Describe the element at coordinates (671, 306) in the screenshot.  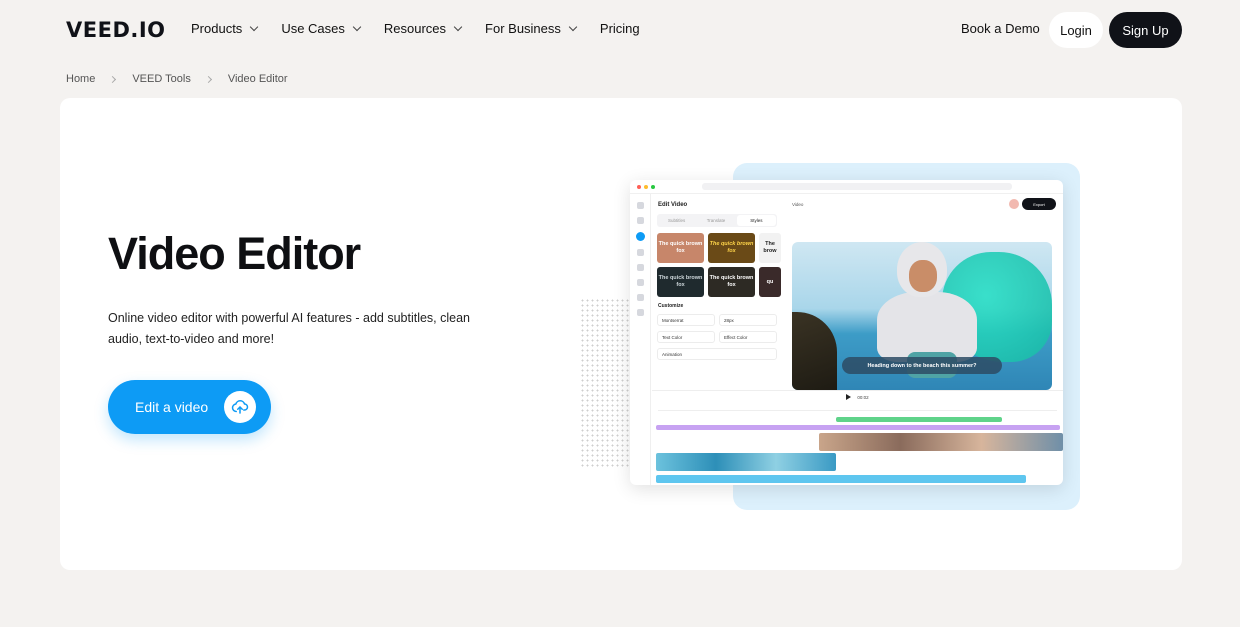
I see `customize-label: Customize` at that location.